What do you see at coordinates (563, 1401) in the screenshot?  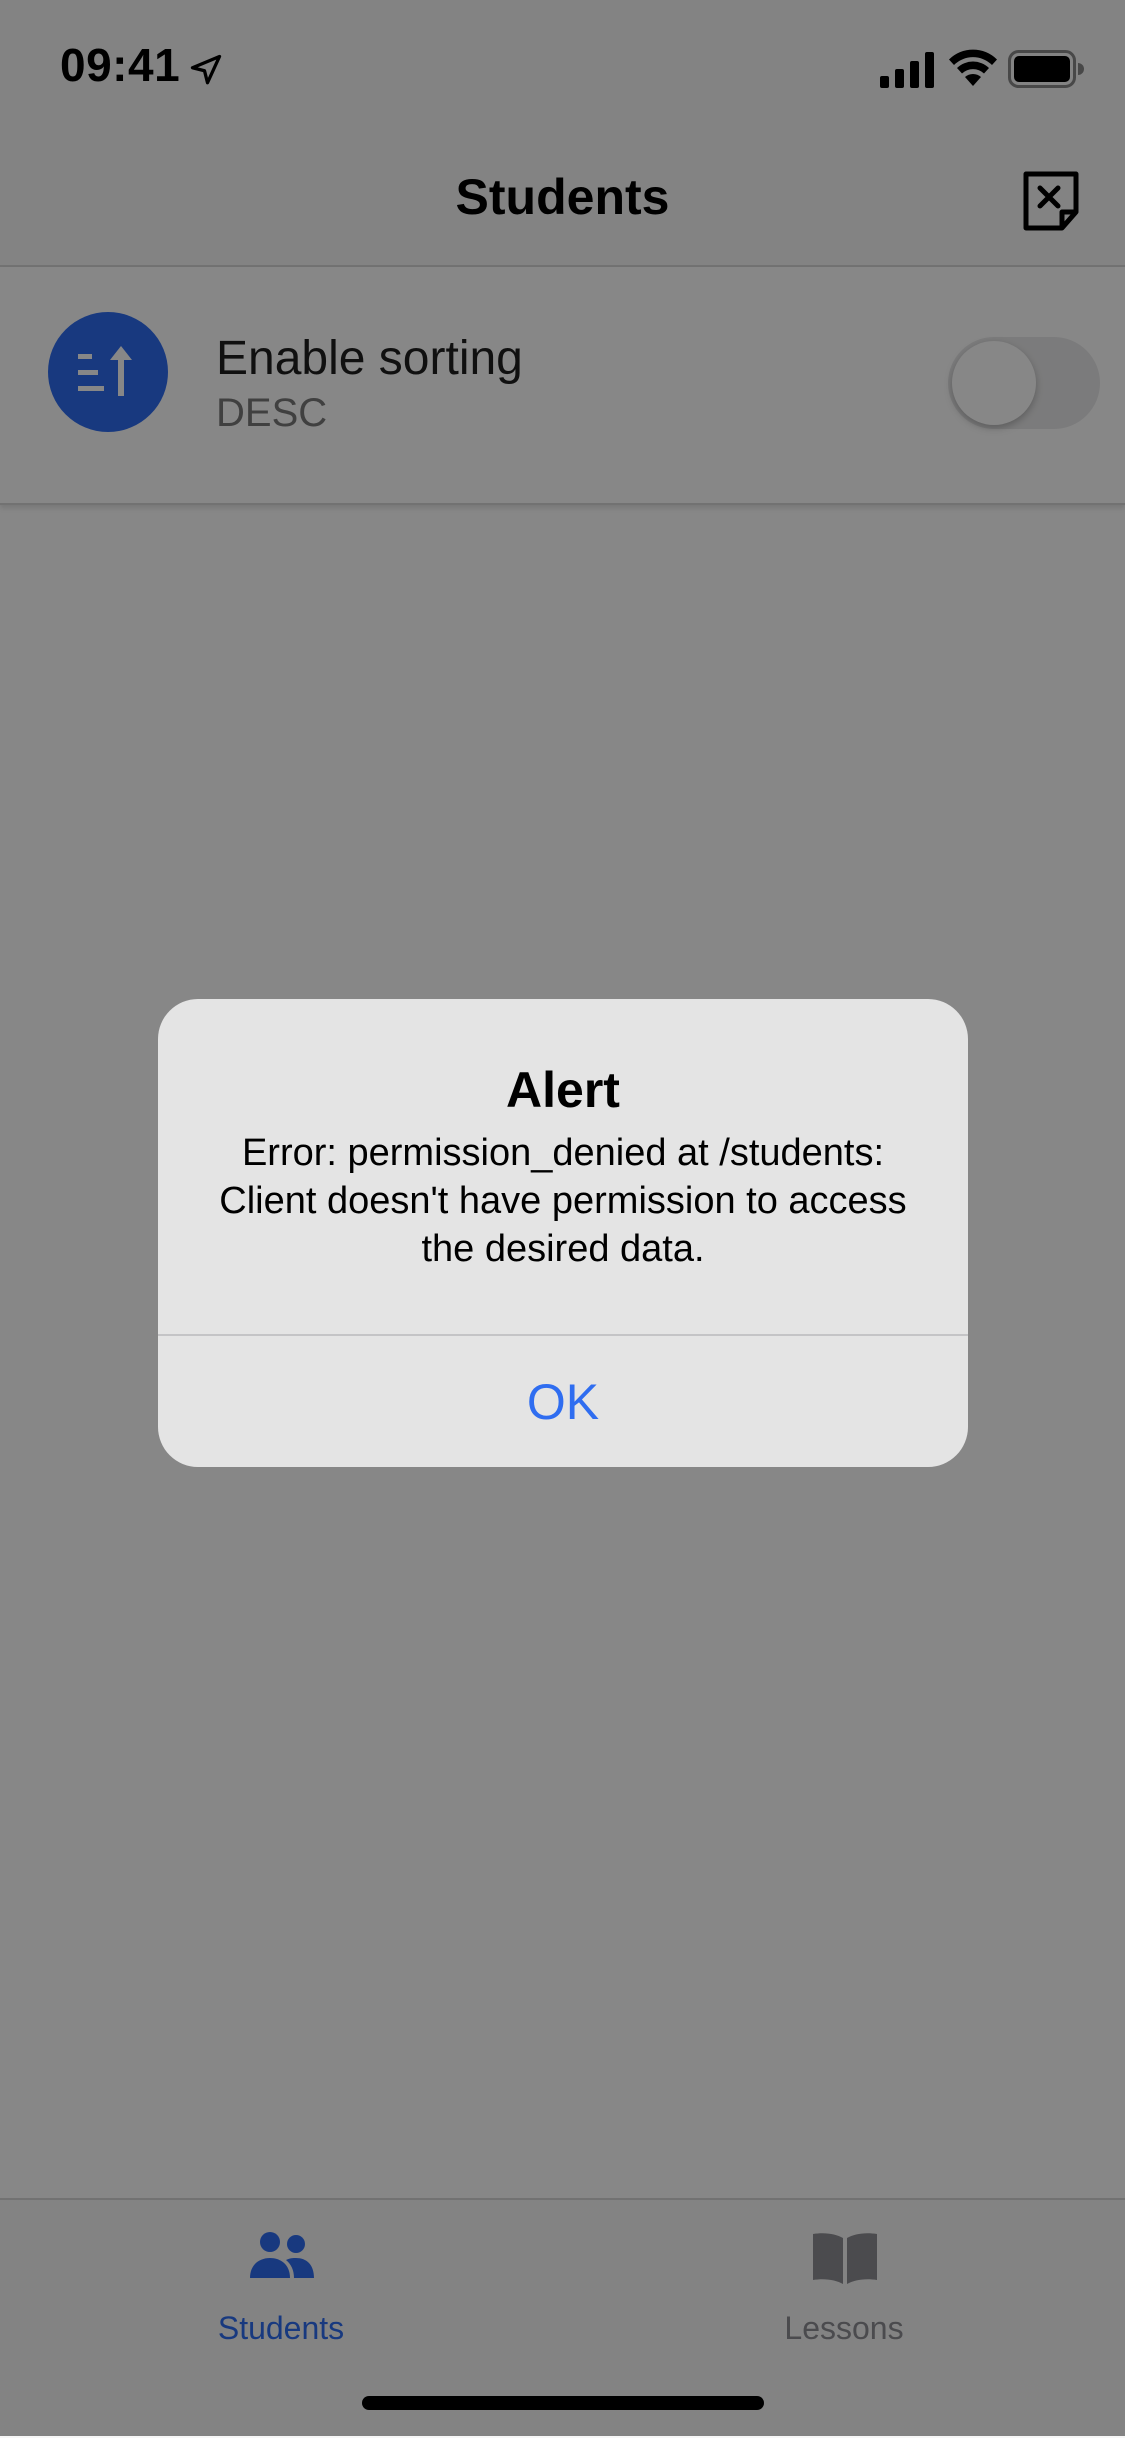 I see `alert-ok-button: OK` at bounding box center [563, 1401].